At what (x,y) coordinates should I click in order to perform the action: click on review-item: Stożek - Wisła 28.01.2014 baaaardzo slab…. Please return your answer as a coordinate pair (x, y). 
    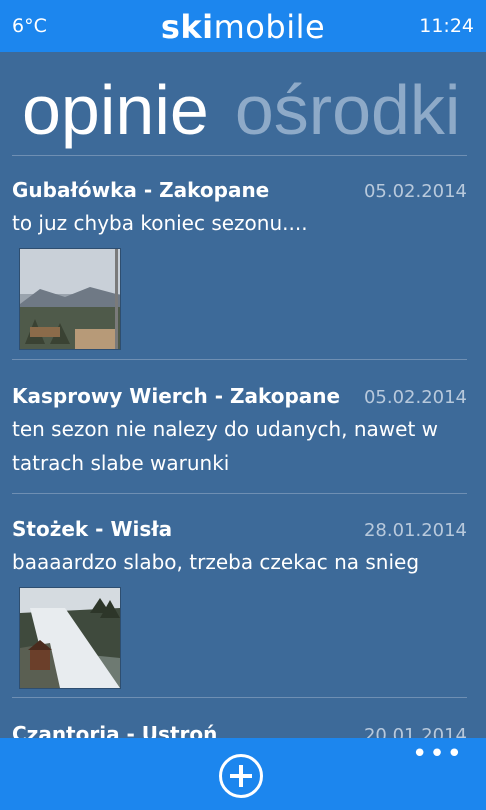
    Looking at the image, I should click on (239, 548).